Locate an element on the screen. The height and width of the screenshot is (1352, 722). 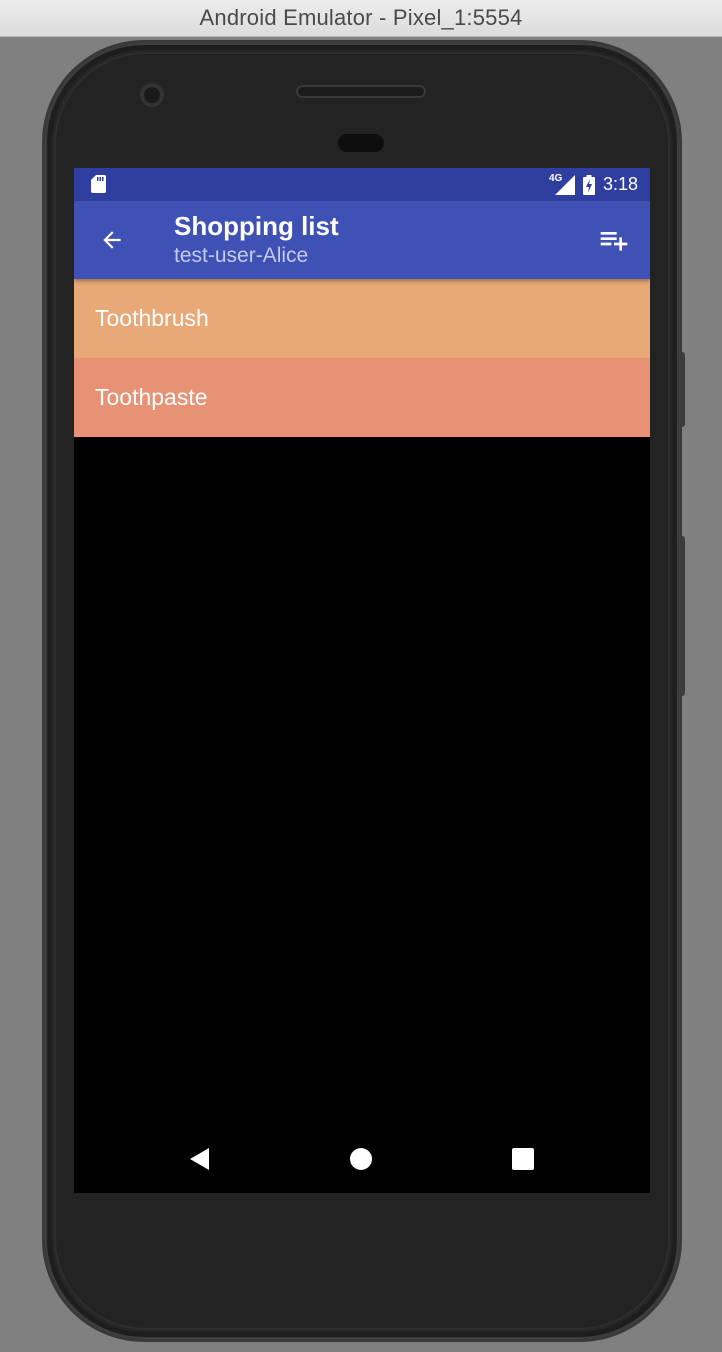
nav-back-button is located at coordinates (200, 1159).